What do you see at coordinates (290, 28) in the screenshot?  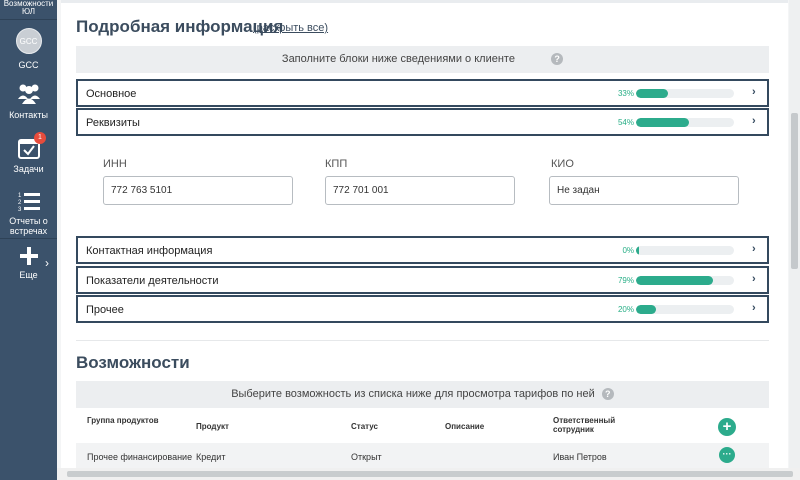 I see `expand-all-link: (раскрыть все)` at bounding box center [290, 28].